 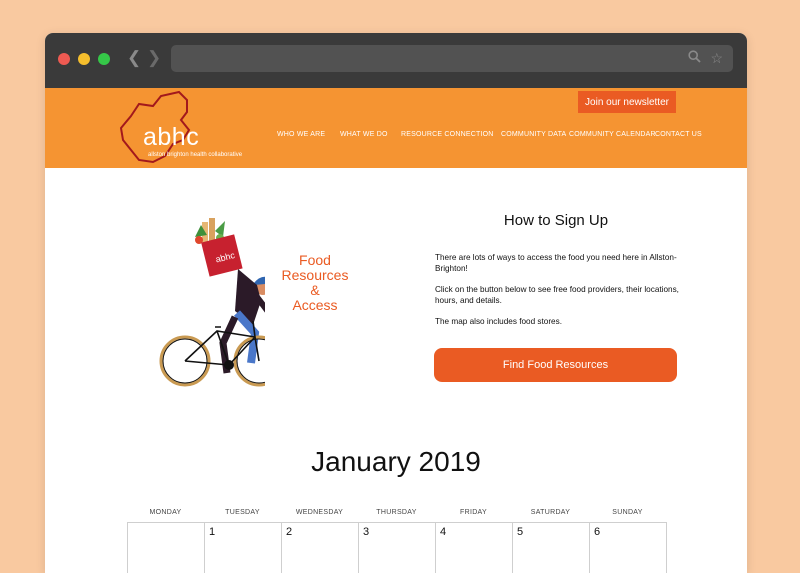 I want to click on food-title-line-1: Food, so click(x=315, y=260).